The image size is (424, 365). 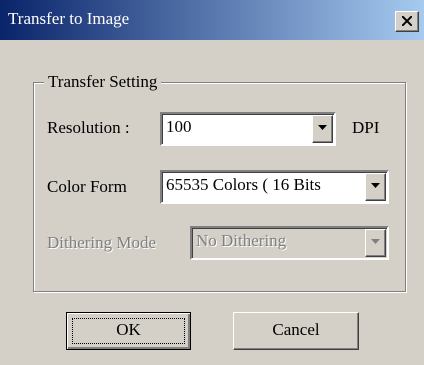 What do you see at coordinates (212, 20) in the screenshot?
I see `title-bar: Transfer to Image` at bounding box center [212, 20].